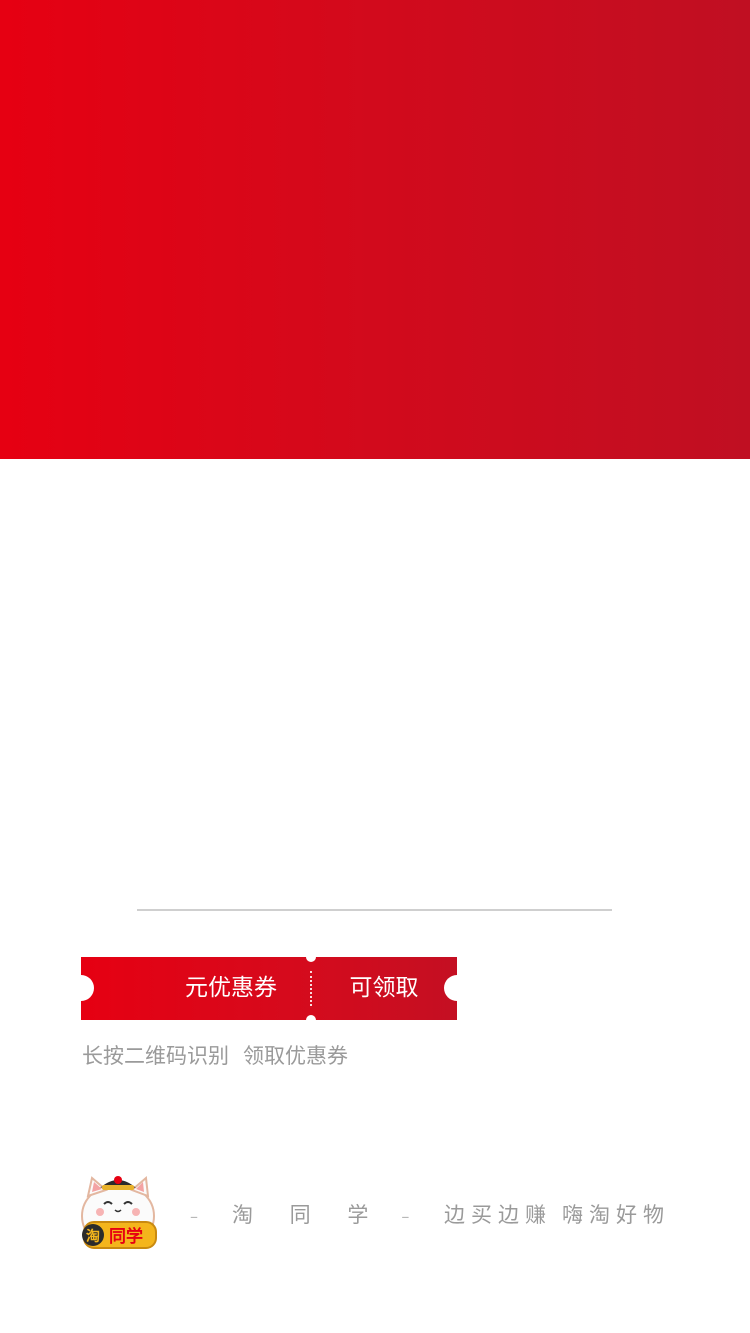 The height and width of the screenshot is (1333, 750). I want to click on coupon-amount-label: 元优惠券, so click(231, 988).